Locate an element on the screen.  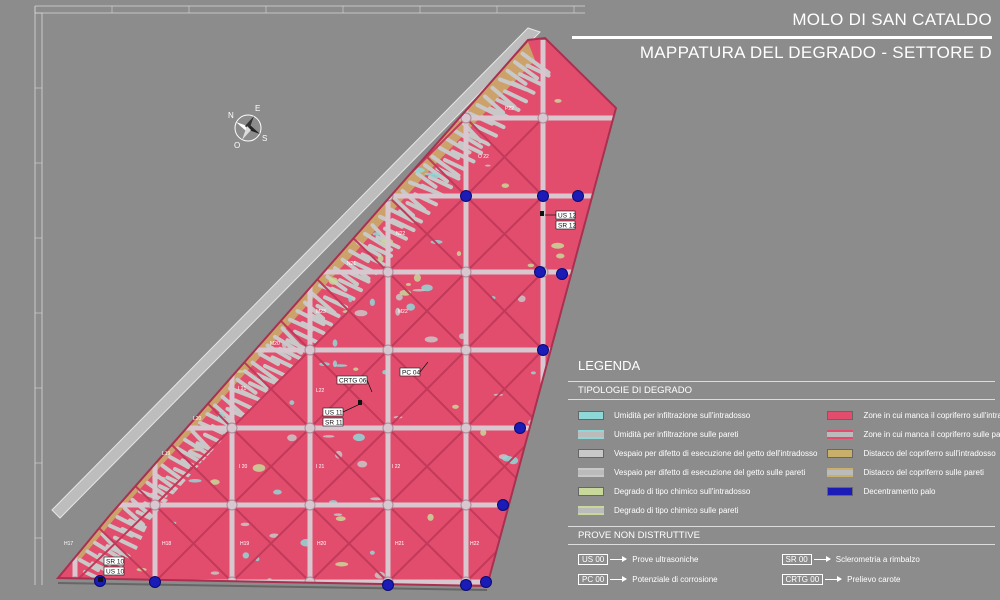
legend-item: Degrado di tipo chimico sull'intradosso is located at coordinates (697, 491).